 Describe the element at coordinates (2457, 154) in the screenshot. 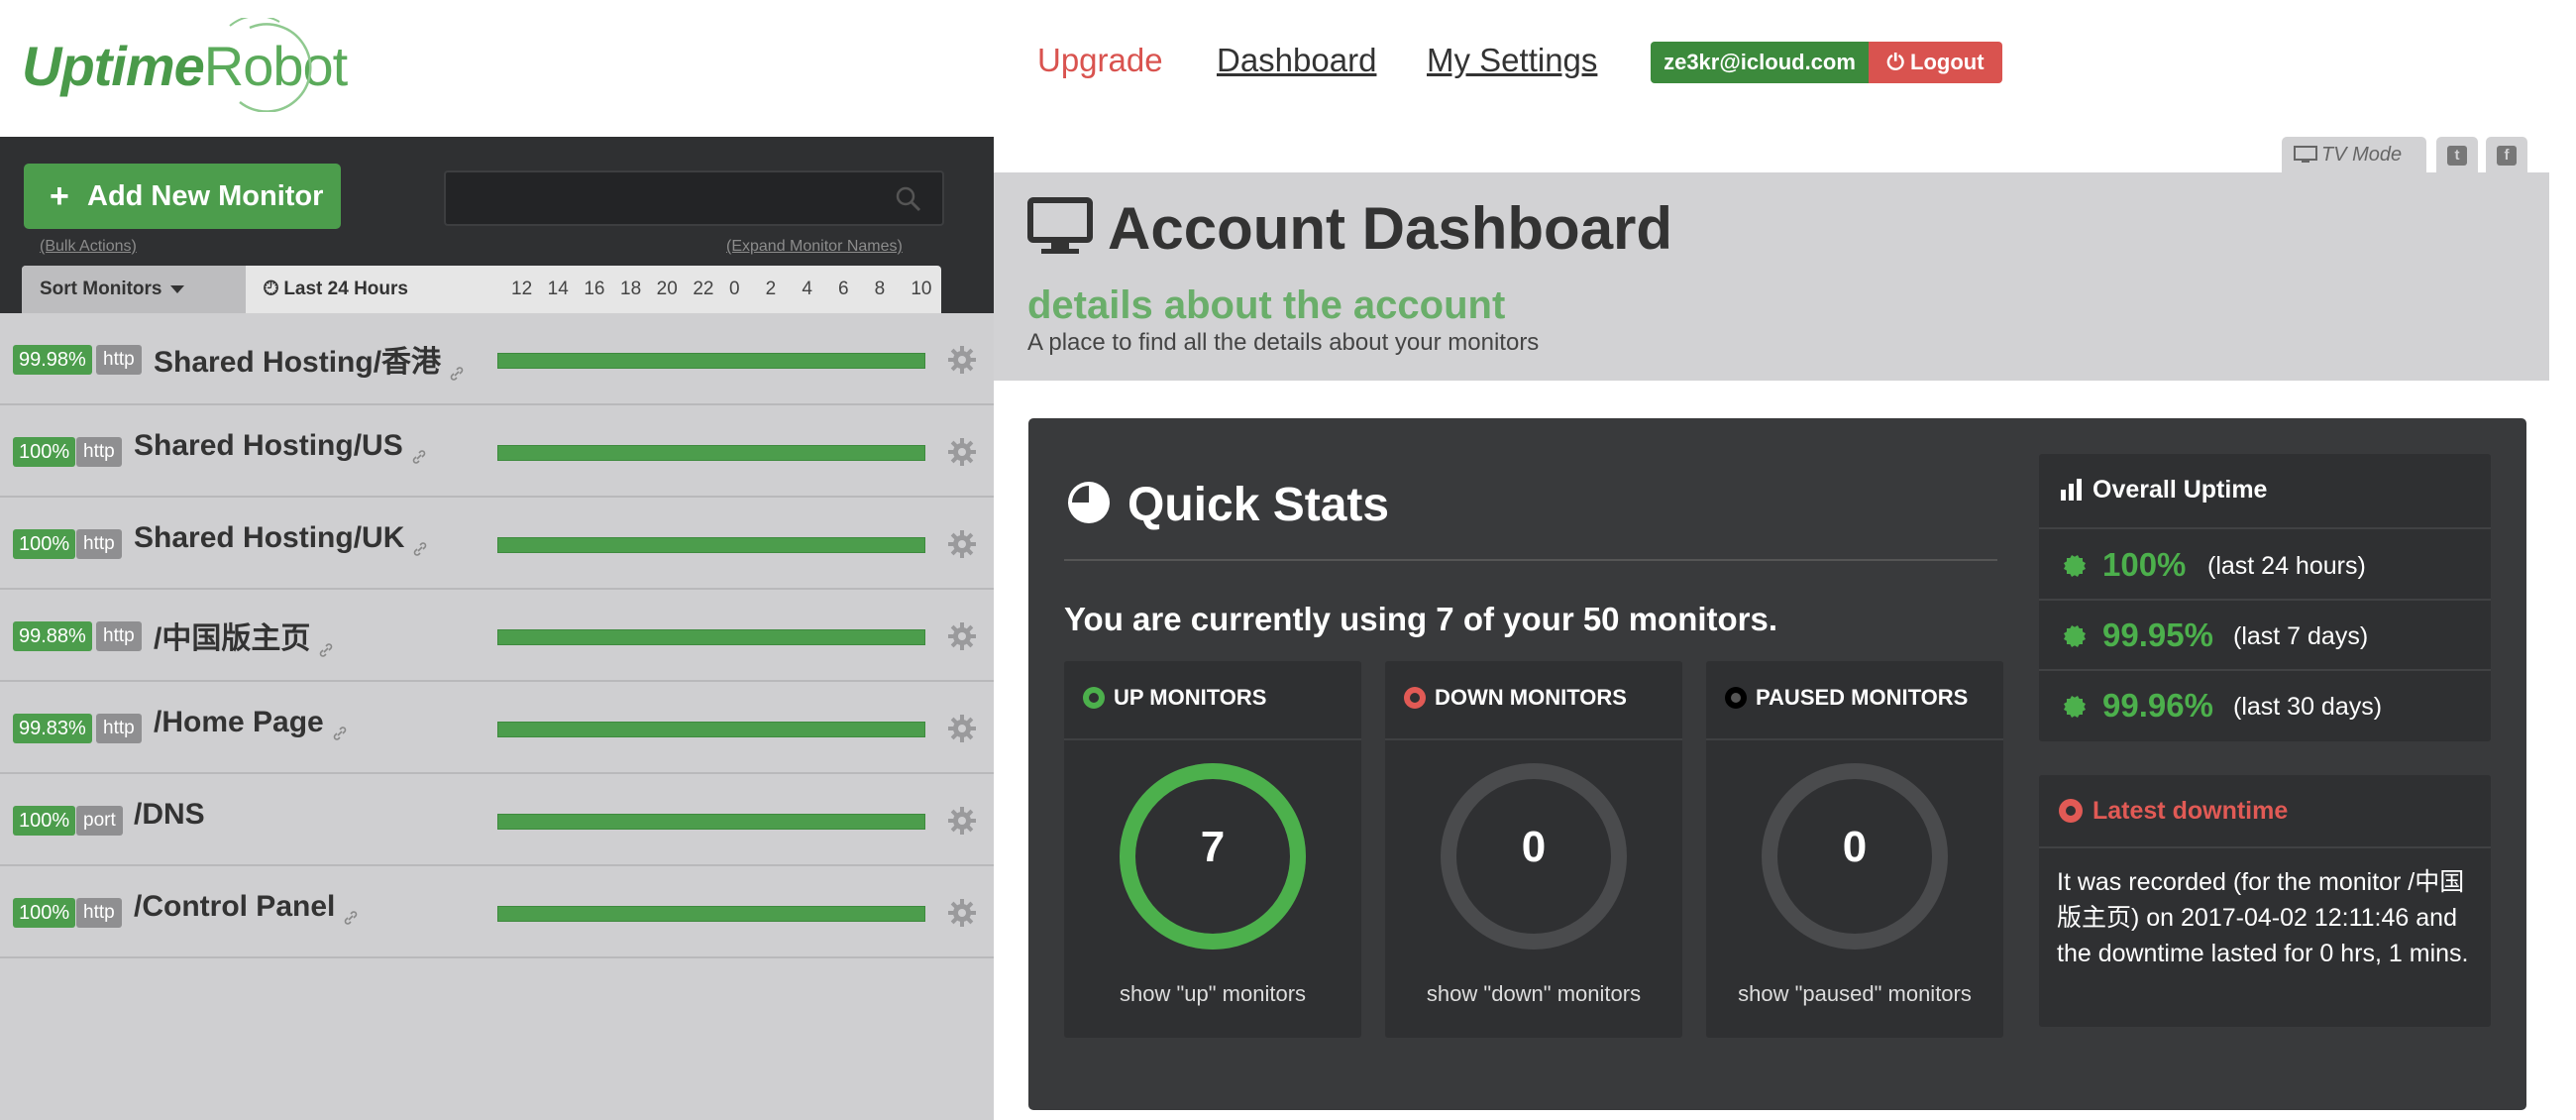

I see `twitter-button: t` at that location.